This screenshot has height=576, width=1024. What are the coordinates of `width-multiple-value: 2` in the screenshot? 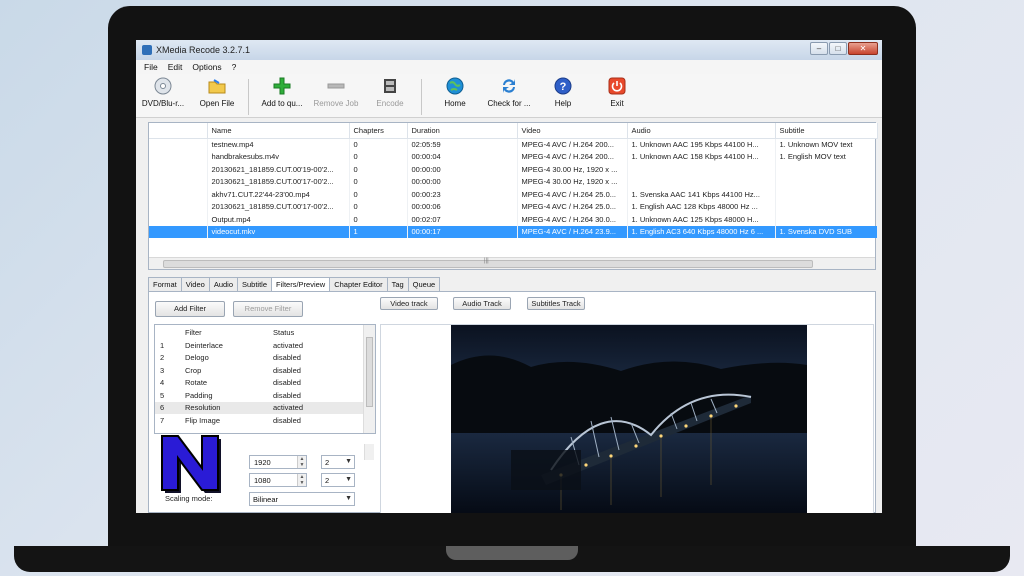 It's located at (327, 462).